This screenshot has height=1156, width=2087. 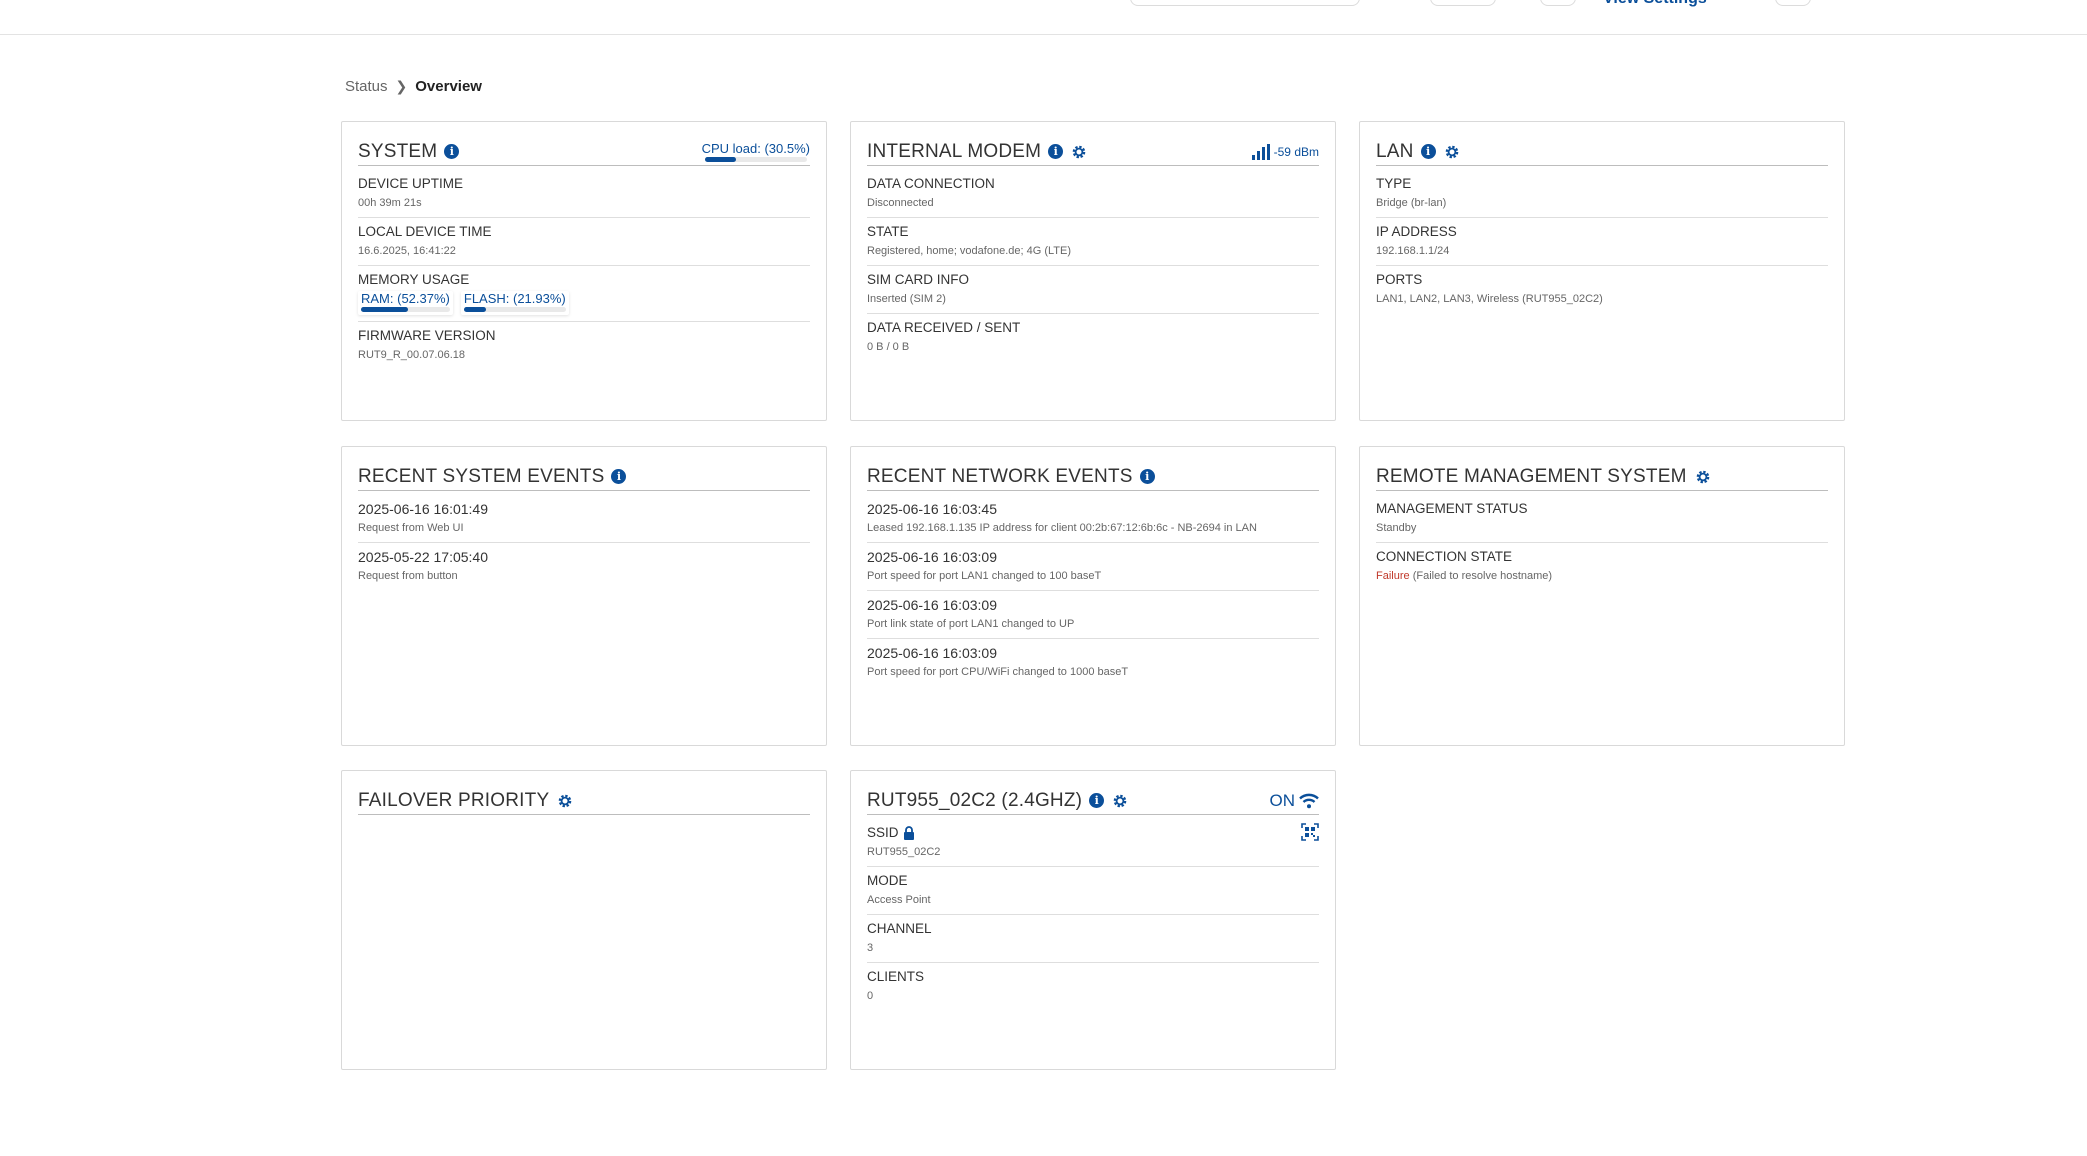 What do you see at coordinates (1394, 183) in the screenshot?
I see `row-label: TYPE` at bounding box center [1394, 183].